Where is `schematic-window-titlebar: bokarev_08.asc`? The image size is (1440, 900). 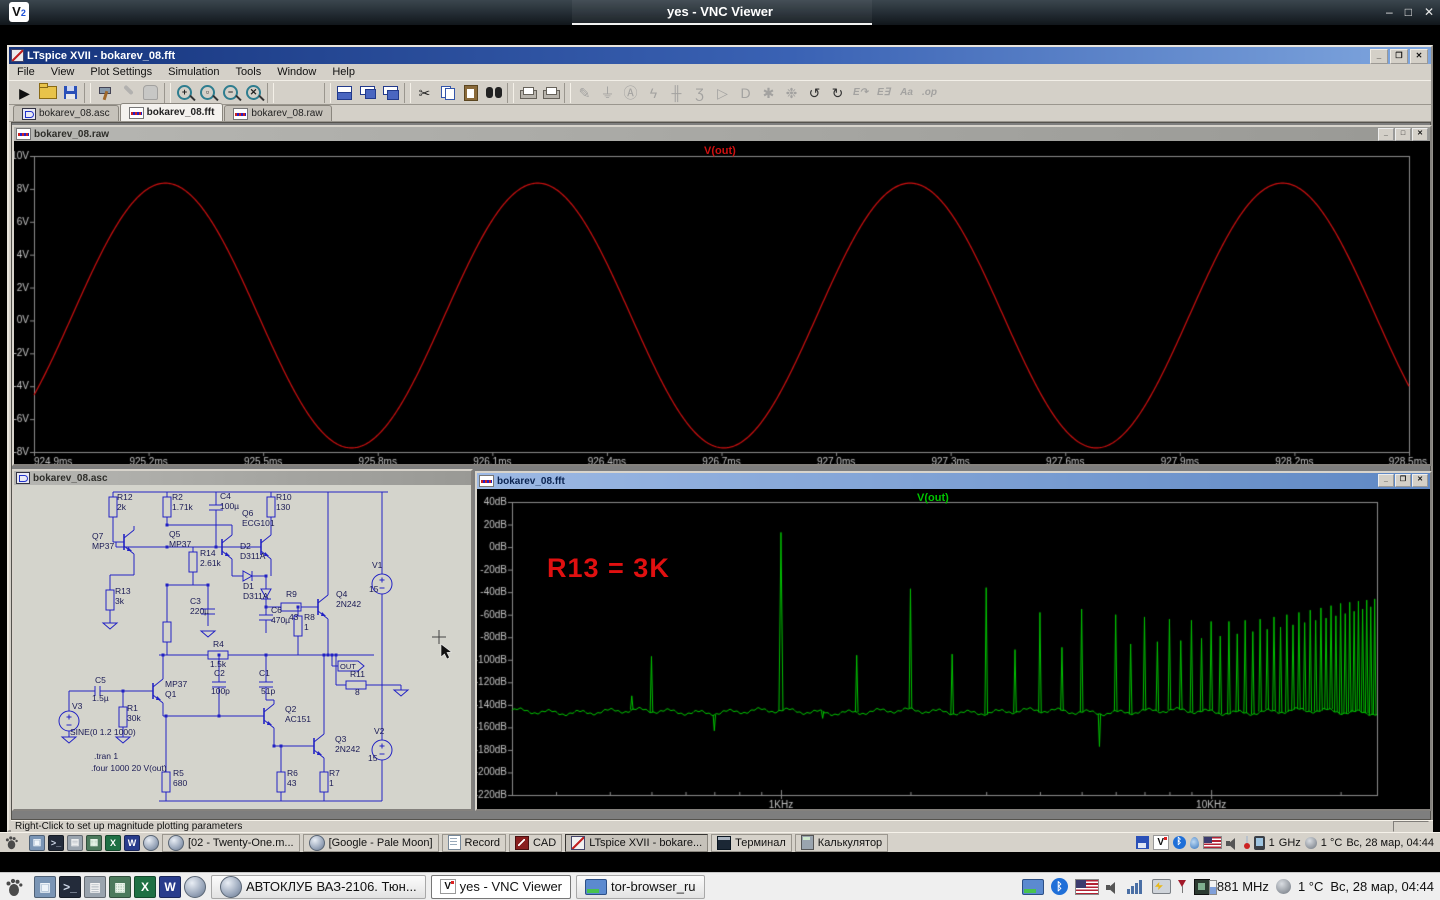
schematic-window-titlebar: bokarev_08.asc is located at coordinates (242, 478).